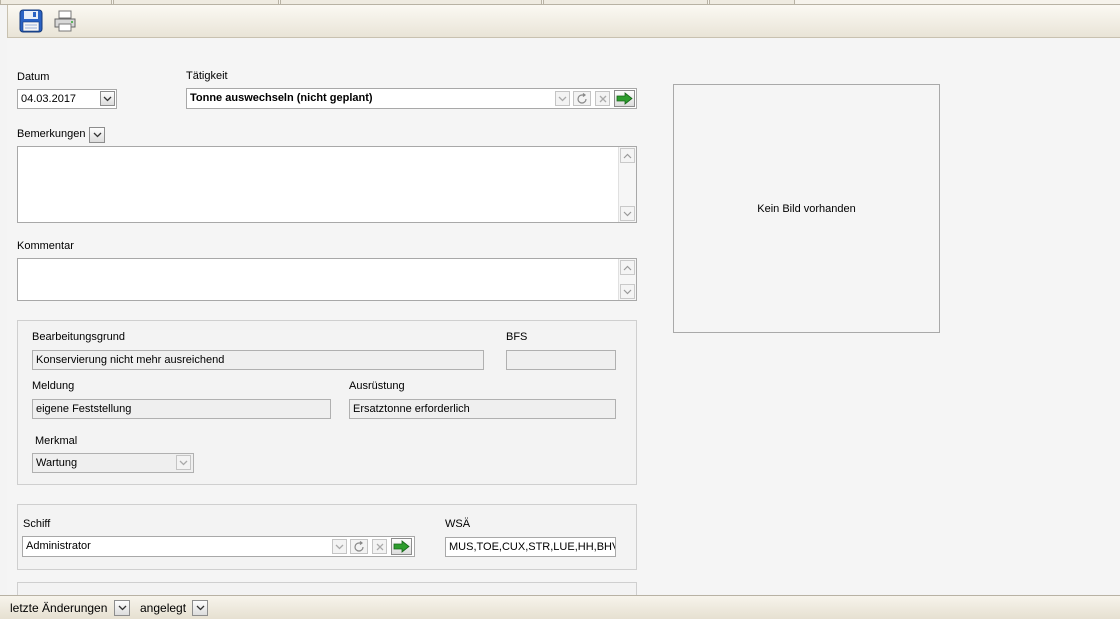 This screenshot has height=619, width=1120. Describe the element at coordinates (130, 360) in the screenshot. I see `bearbeitungsgrund-value: Konservierung nicht mehr ausreichend` at that location.